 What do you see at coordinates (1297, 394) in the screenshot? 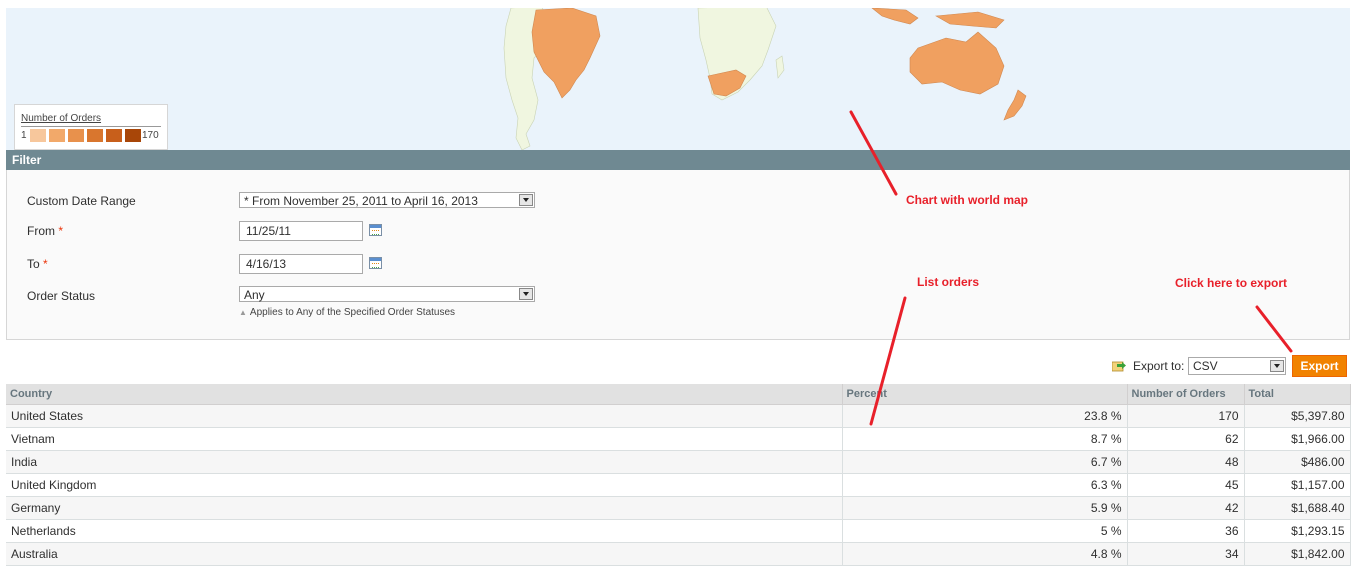
I see `column-header-total: Total` at bounding box center [1297, 394].